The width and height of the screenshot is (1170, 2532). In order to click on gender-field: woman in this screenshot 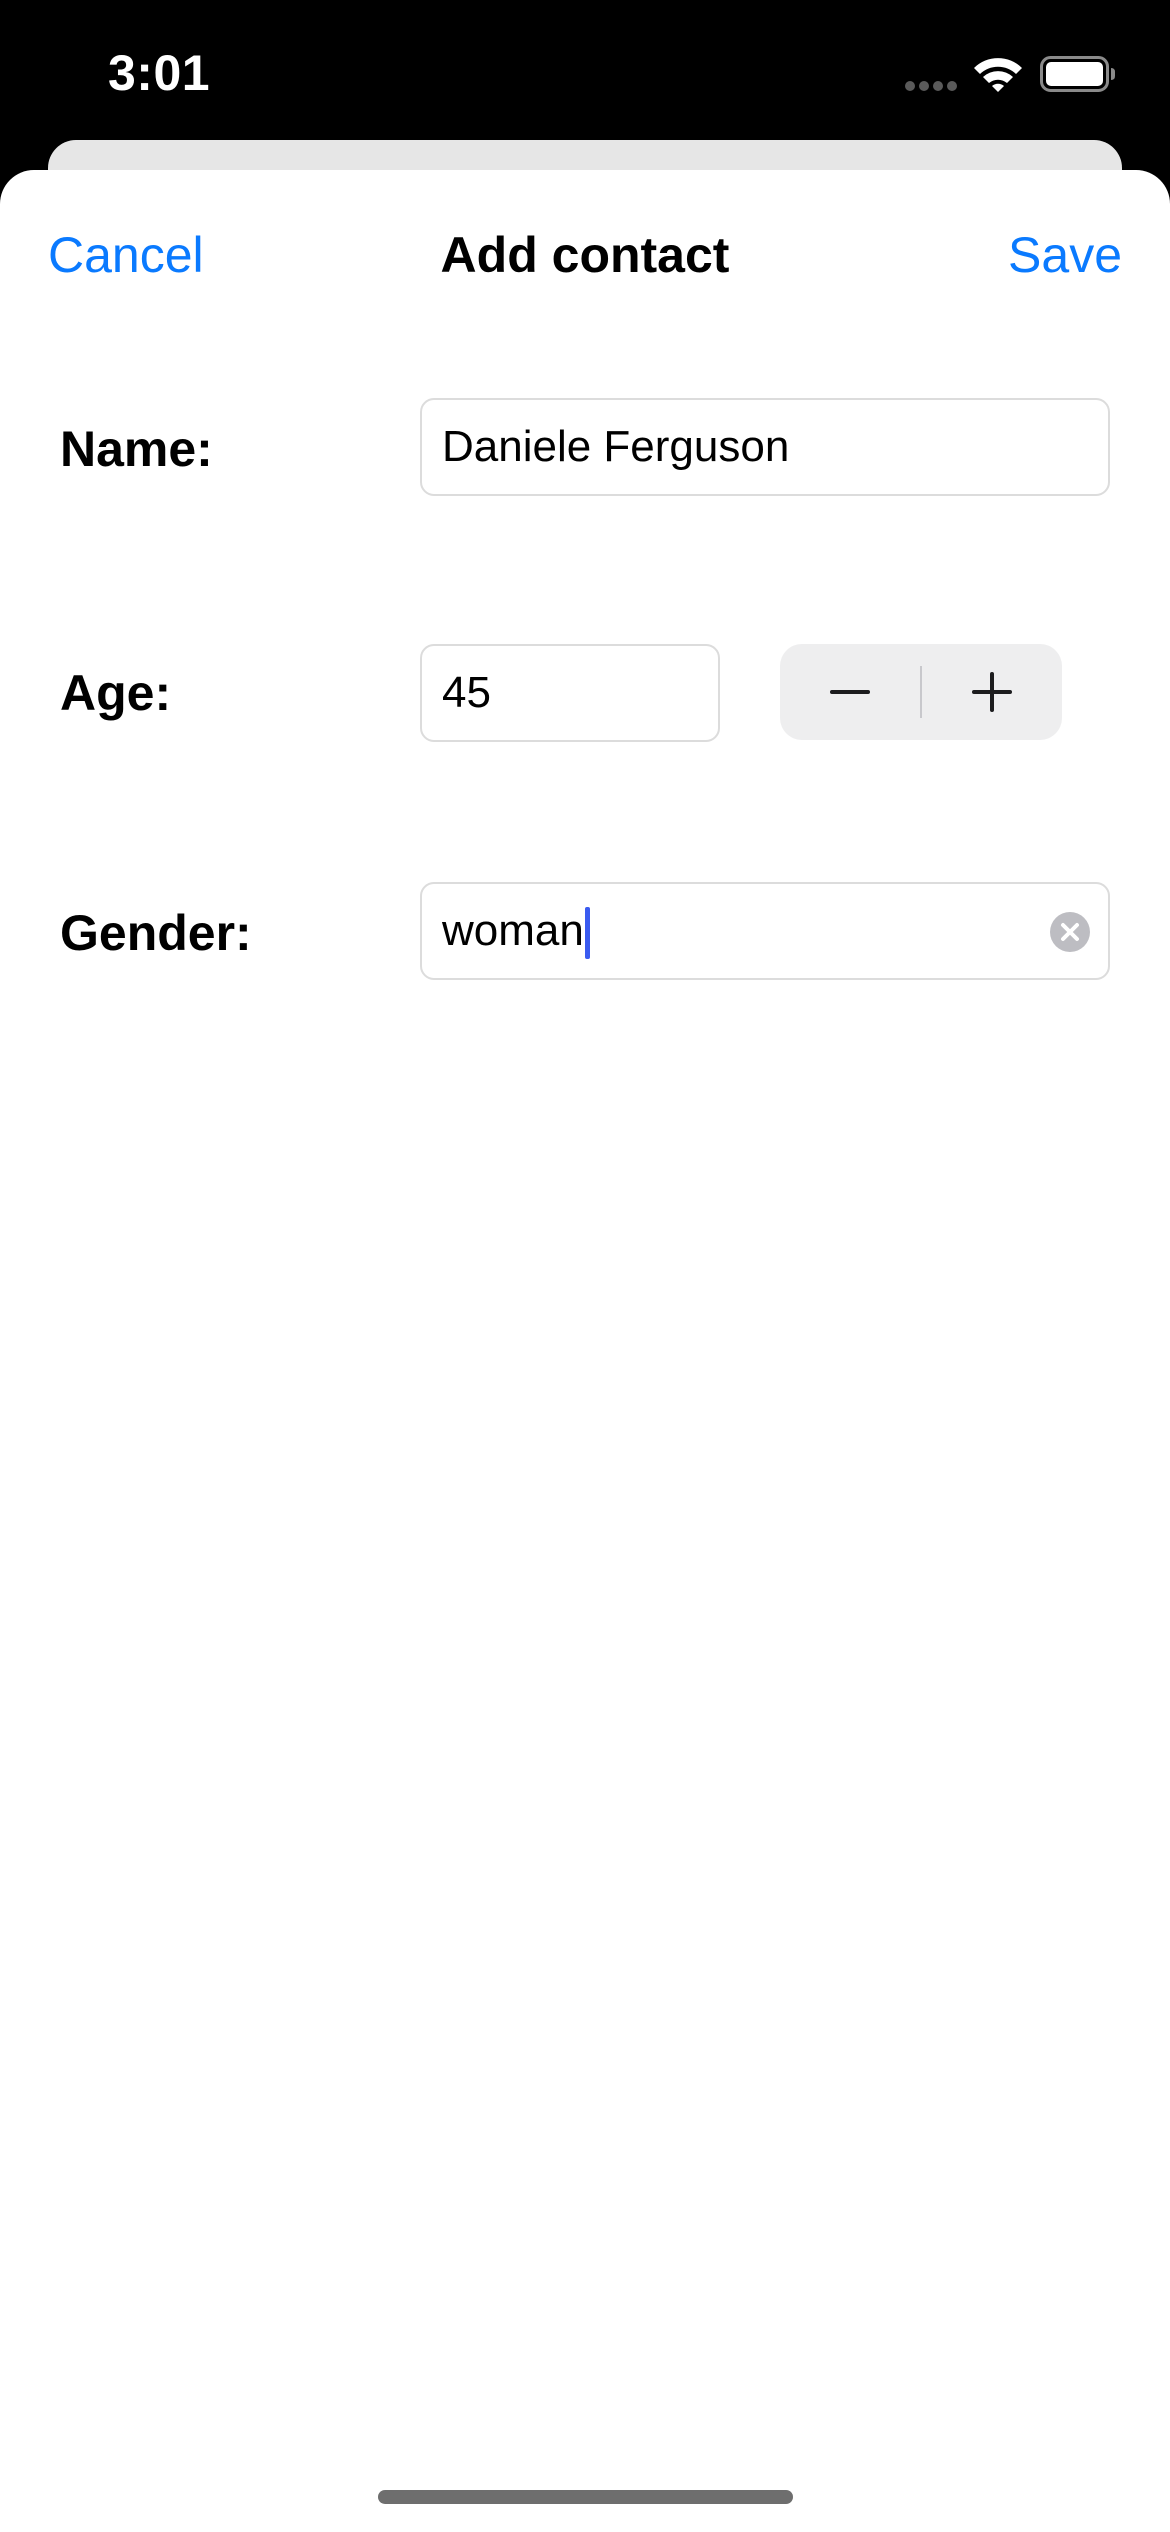, I will do `click(765, 931)`.